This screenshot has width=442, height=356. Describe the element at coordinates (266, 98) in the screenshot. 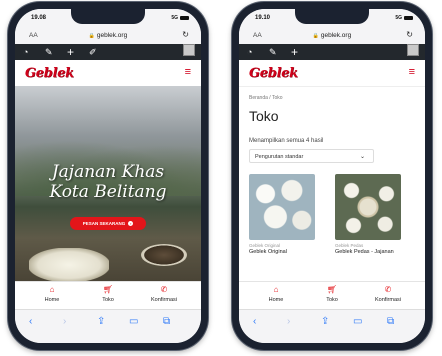

I see `breadcrumb: Beranda / Toko` at that location.